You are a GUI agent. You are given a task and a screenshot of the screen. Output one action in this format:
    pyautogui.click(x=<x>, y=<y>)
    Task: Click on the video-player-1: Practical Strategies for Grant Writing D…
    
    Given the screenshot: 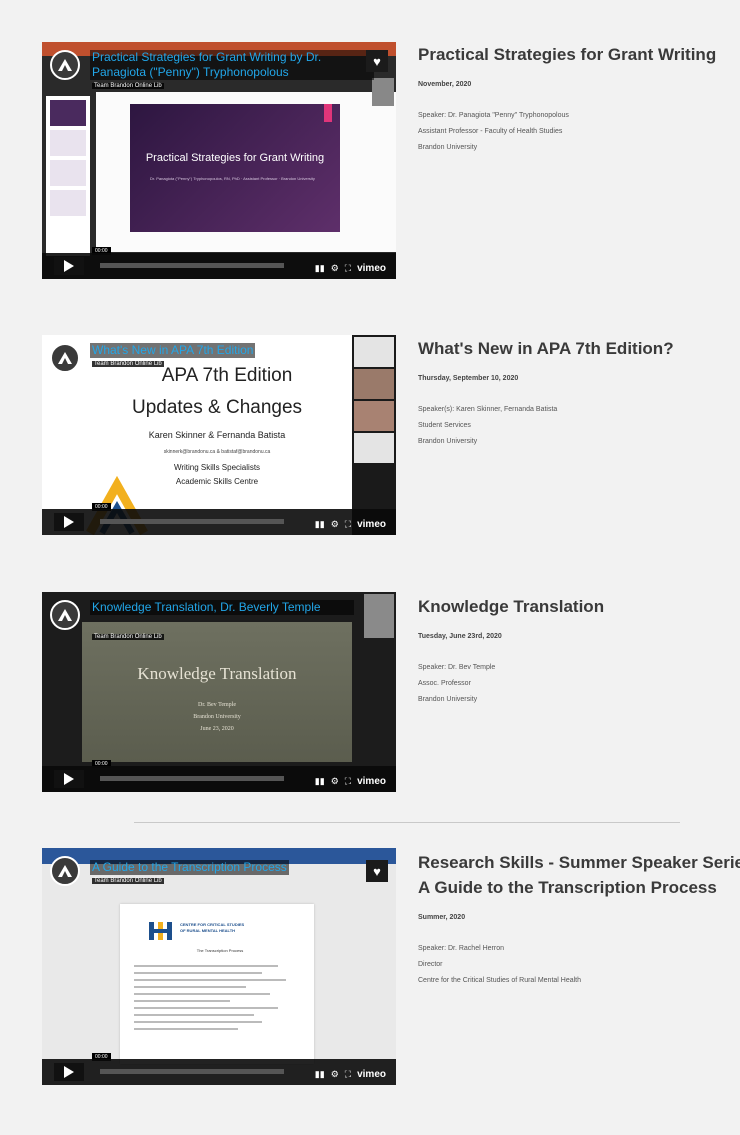 What is the action you would take?
    pyautogui.click(x=219, y=160)
    